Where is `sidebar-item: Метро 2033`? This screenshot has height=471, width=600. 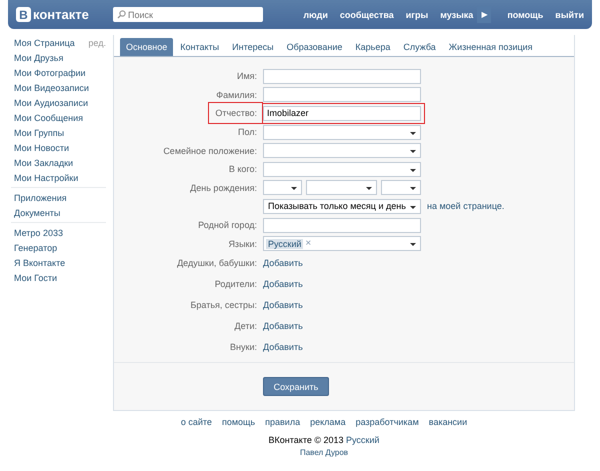
sidebar-item: Метро 2033 is located at coordinates (38, 233).